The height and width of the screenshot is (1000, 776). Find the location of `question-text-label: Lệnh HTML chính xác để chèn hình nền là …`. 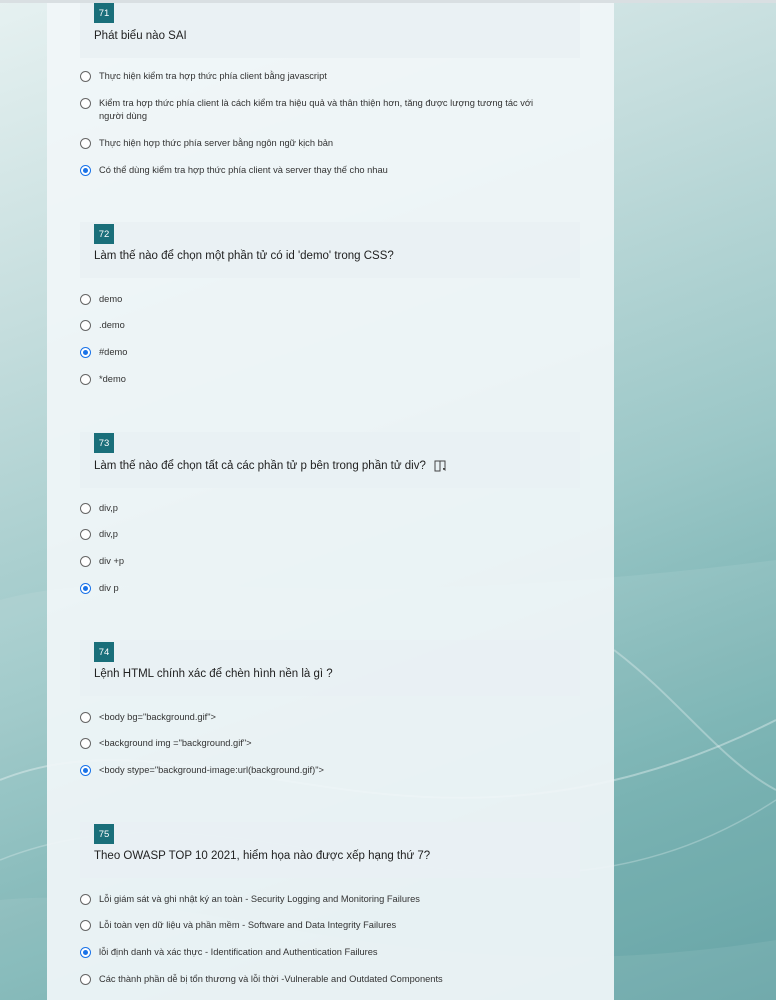

question-text-label: Lệnh HTML chính xác để chèn hình nền là … is located at coordinates (213, 674).